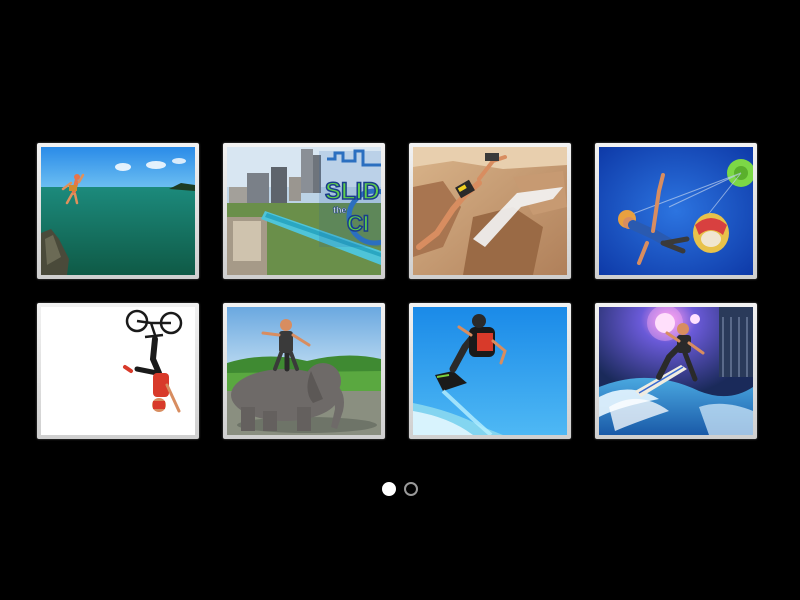  What do you see at coordinates (358, 223) in the screenshot?
I see `slide-city-logo-line3: CI` at bounding box center [358, 223].